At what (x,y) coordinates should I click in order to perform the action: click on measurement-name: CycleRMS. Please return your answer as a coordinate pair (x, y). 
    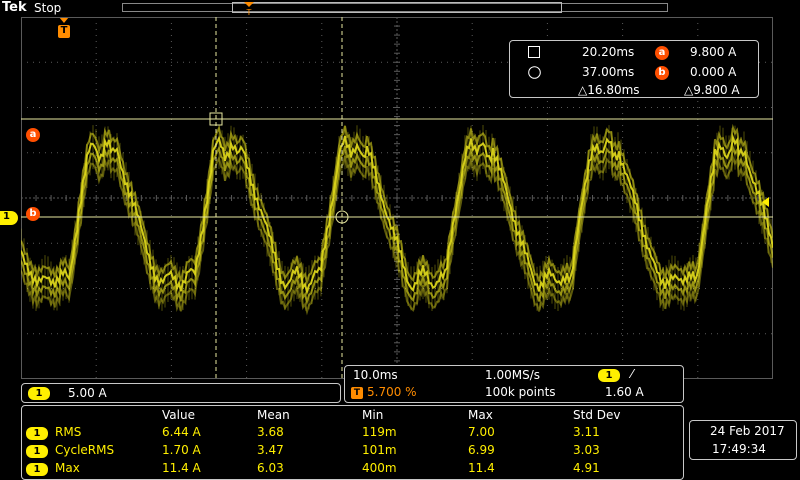
    Looking at the image, I should click on (85, 450).